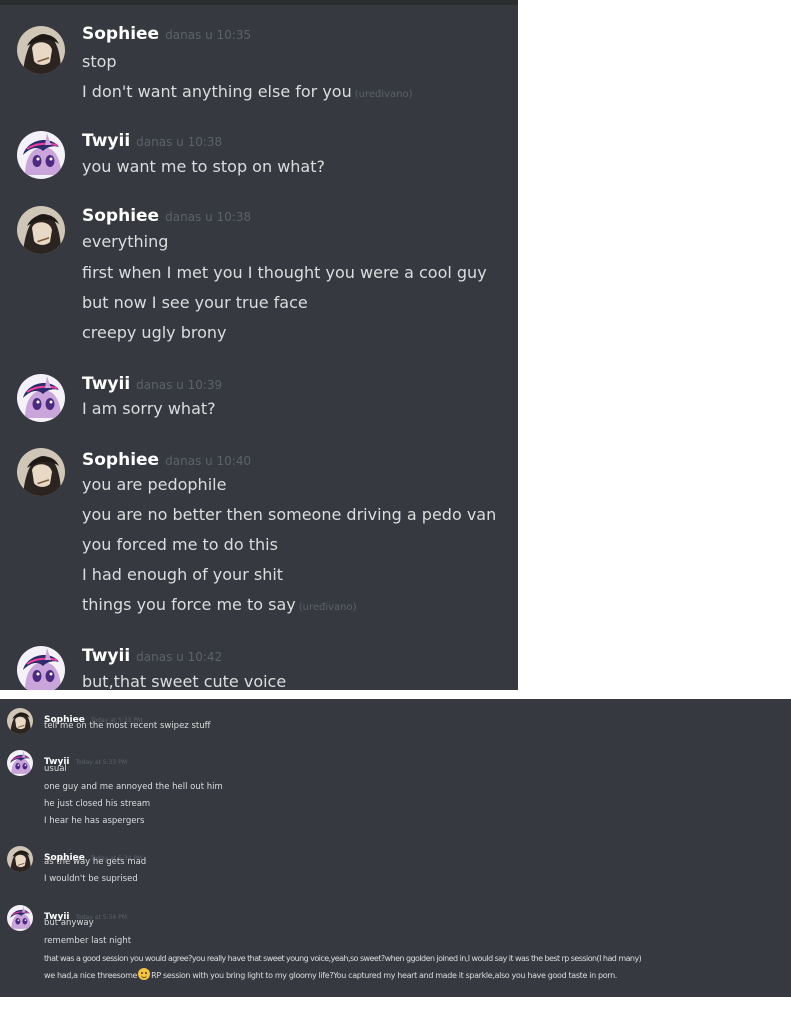 The width and height of the screenshot is (791, 1024). What do you see at coordinates (88, 941) in the screenshot?
I see `message-text: remember last night` at bounding box center [88, 941].